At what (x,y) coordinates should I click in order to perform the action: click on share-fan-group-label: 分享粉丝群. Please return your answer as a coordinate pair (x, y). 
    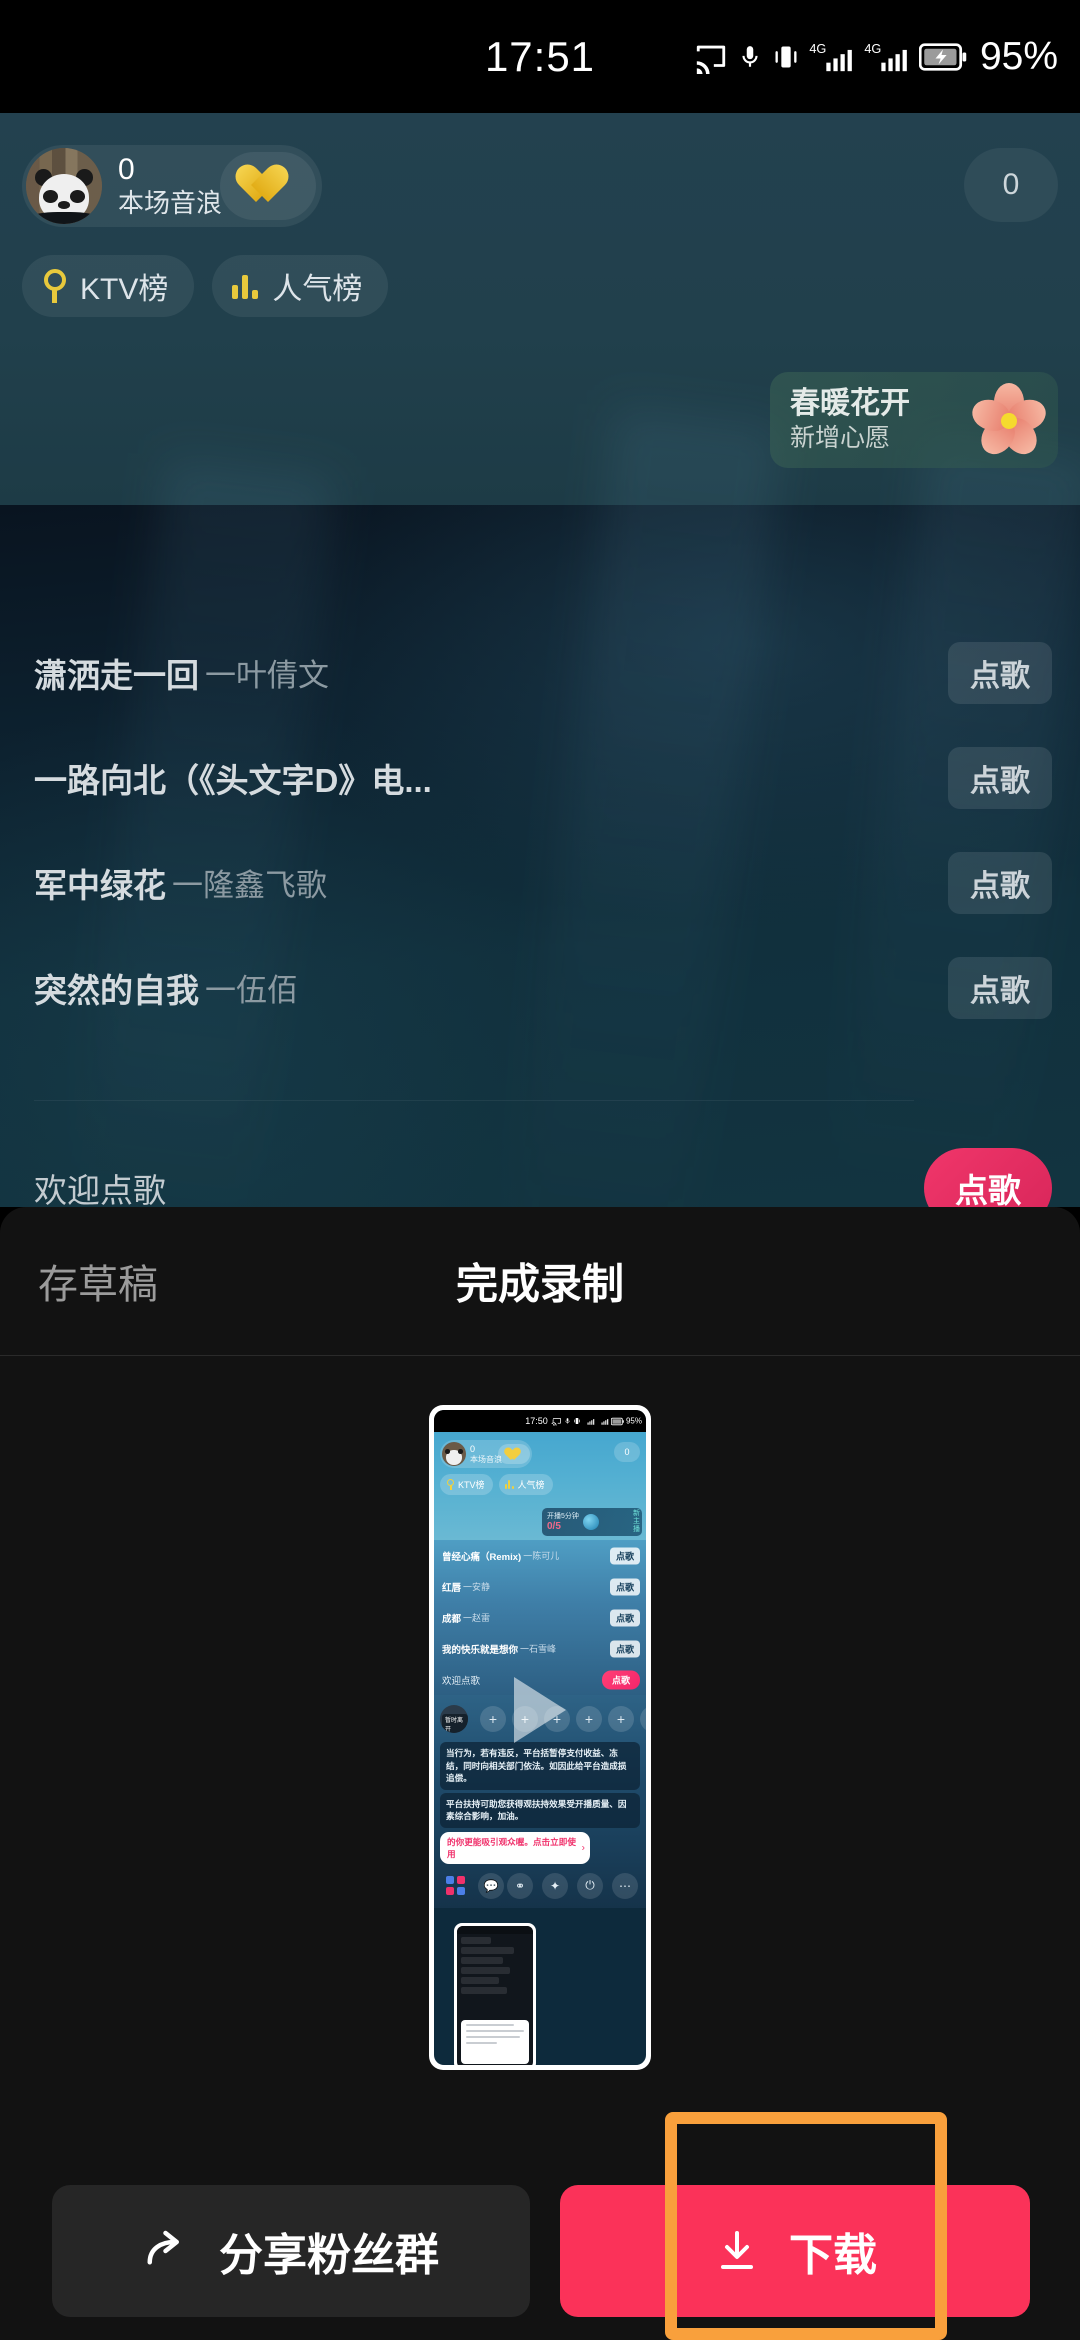
    Looking at the image, I should click on (329, 2255).